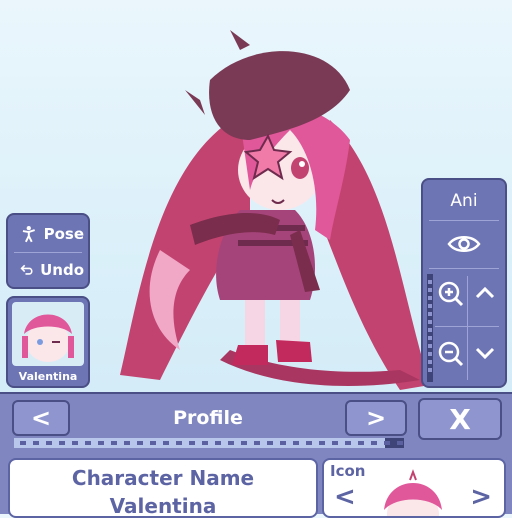 This screenshot has height=518, width=512. What do you see at coordinates (464, 201) in the screenshot?
I see `ani-button: Ani` at bounding box center [464, 201].